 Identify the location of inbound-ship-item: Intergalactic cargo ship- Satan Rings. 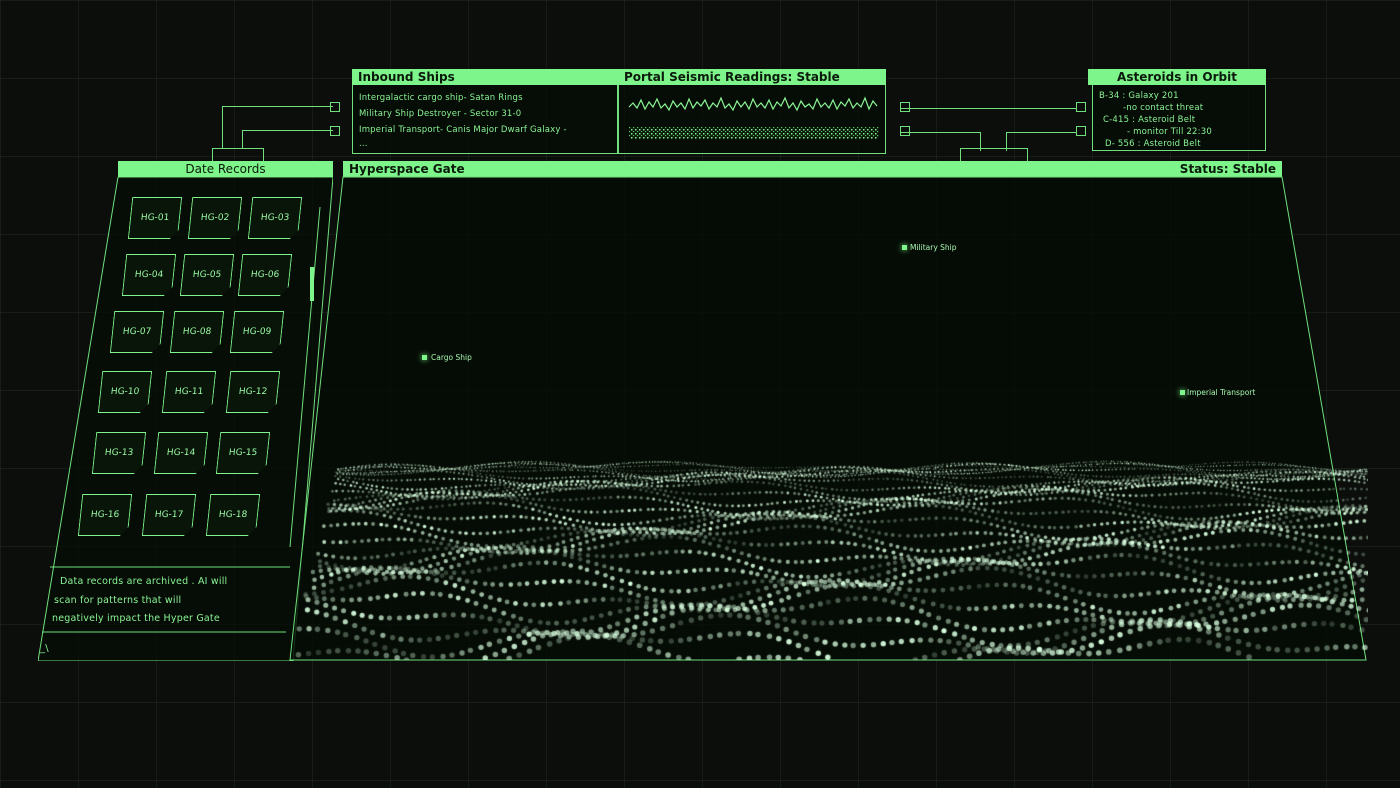
(441, 98).